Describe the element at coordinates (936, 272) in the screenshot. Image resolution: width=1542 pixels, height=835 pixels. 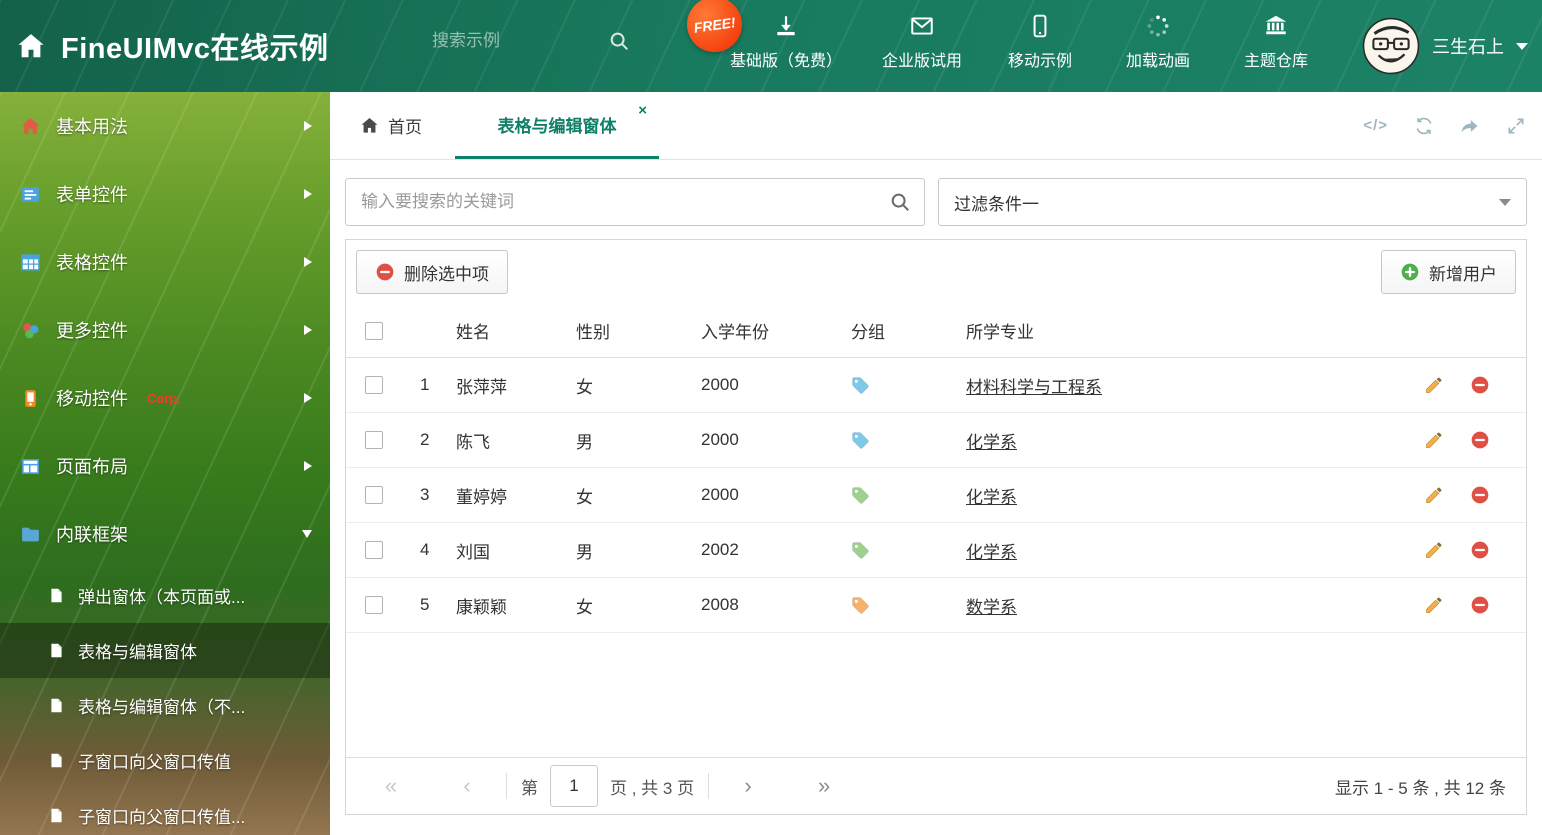
I see `grid-toolbar: 删除选中项 新增用户` at that location.